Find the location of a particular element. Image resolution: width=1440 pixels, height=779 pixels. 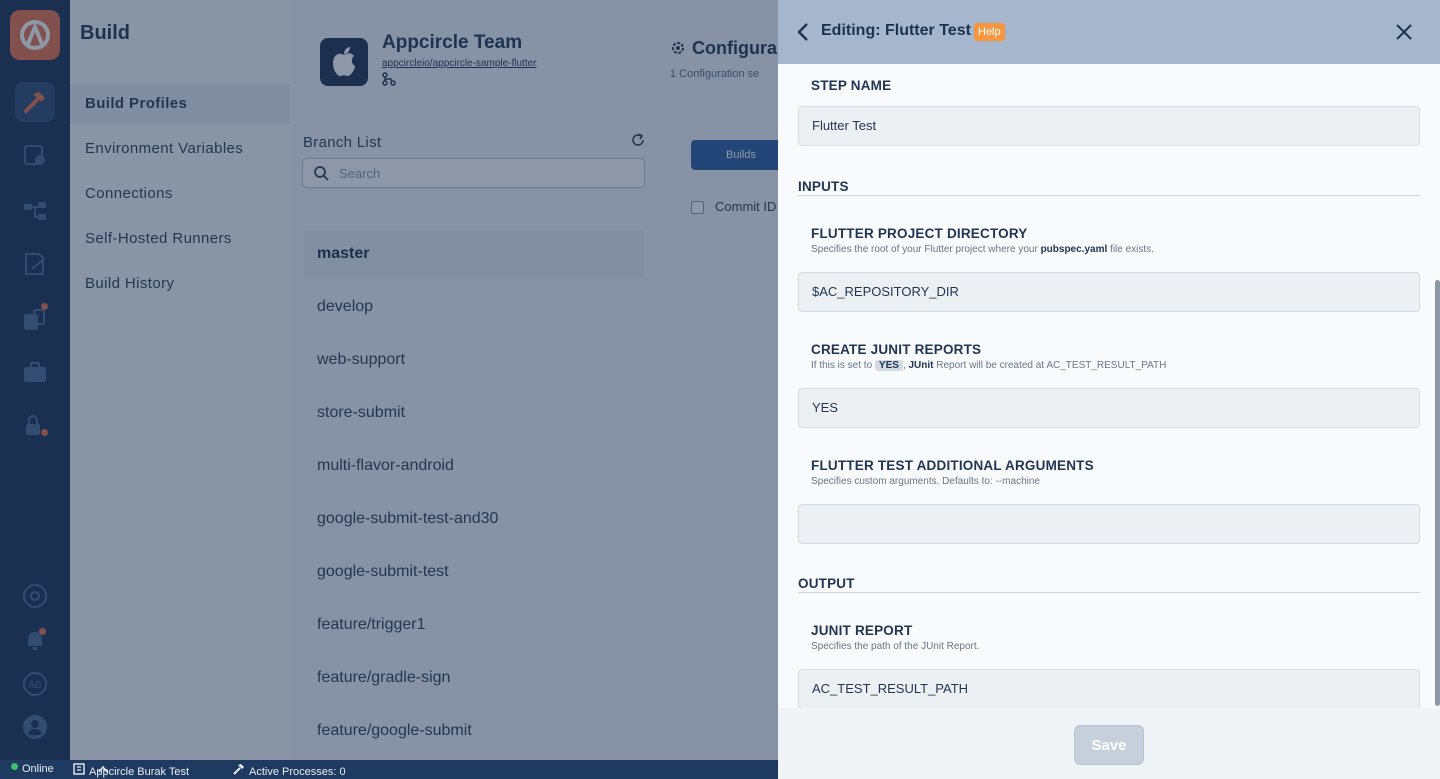

organization-switcher: Appcircle Burak Test is located at coordinates (131, 770).